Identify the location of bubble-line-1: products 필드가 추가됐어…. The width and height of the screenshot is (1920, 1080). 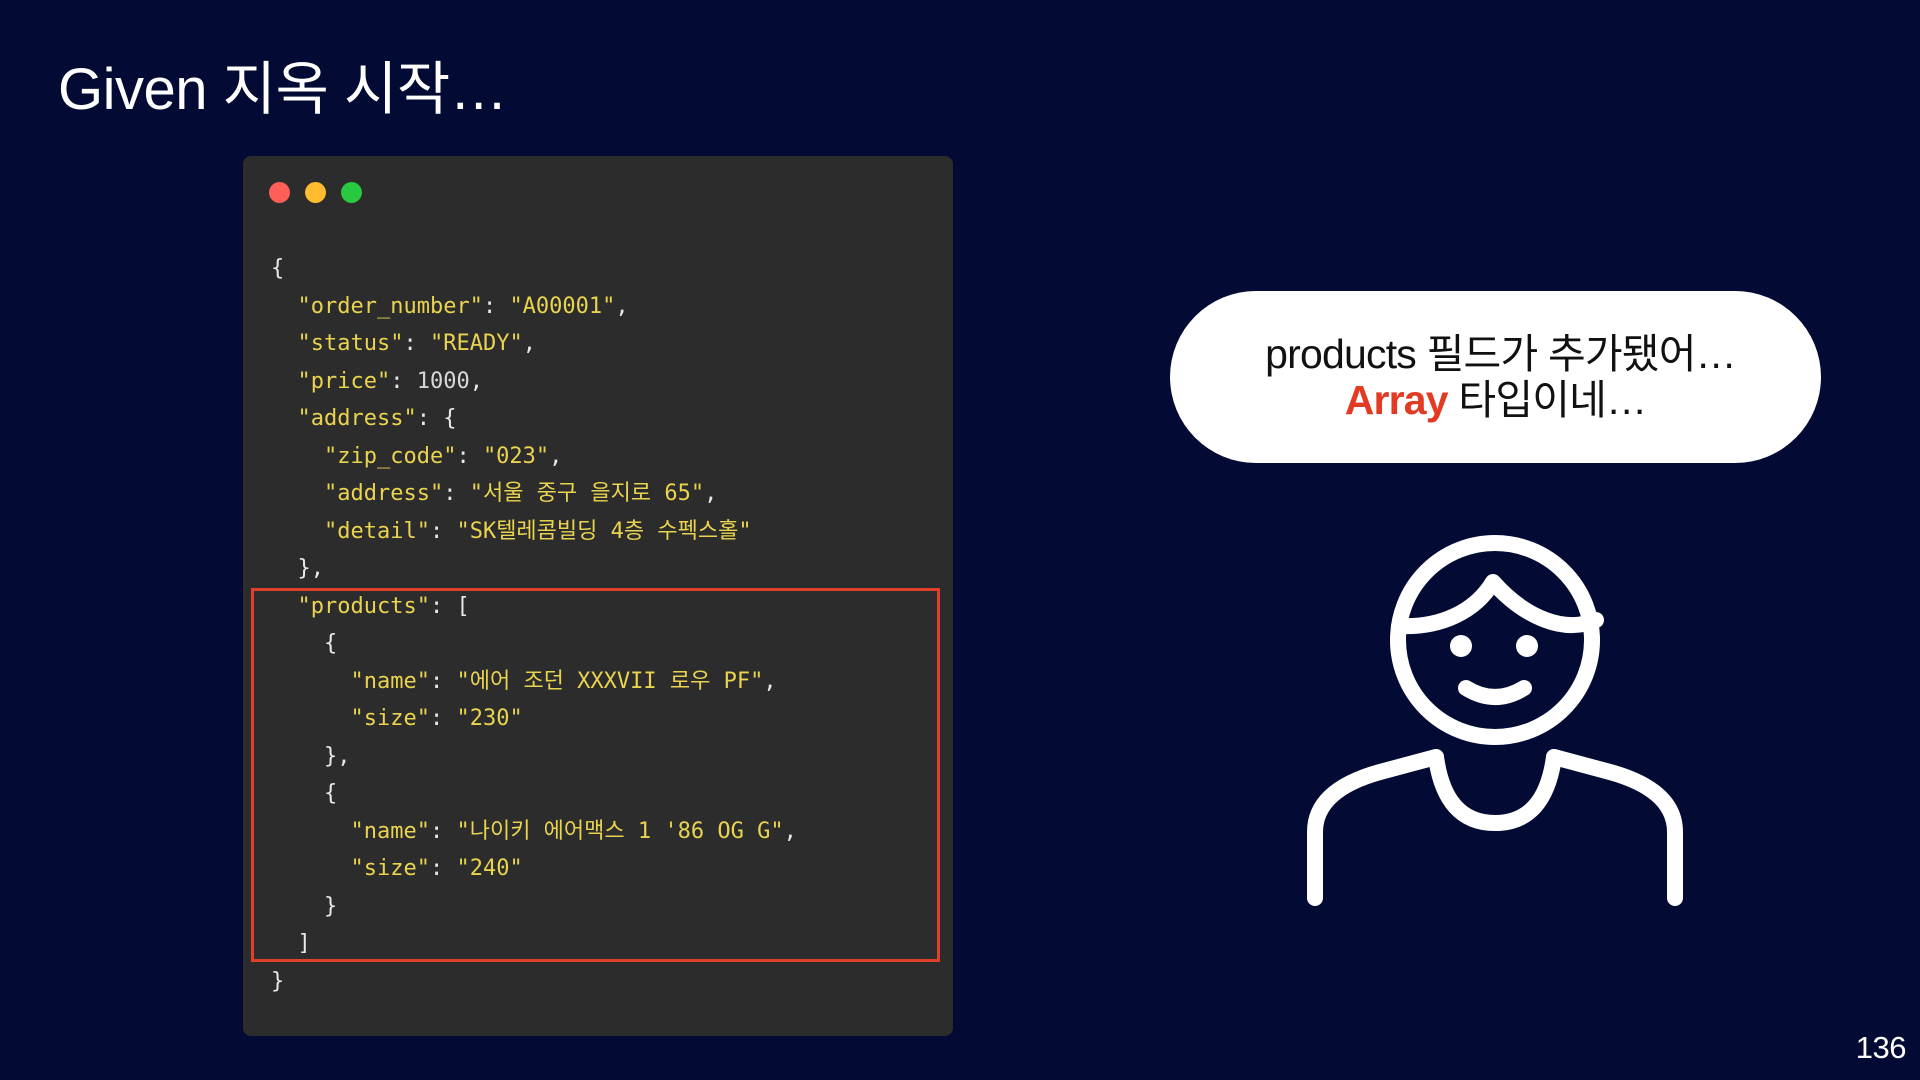
(1500, 354).